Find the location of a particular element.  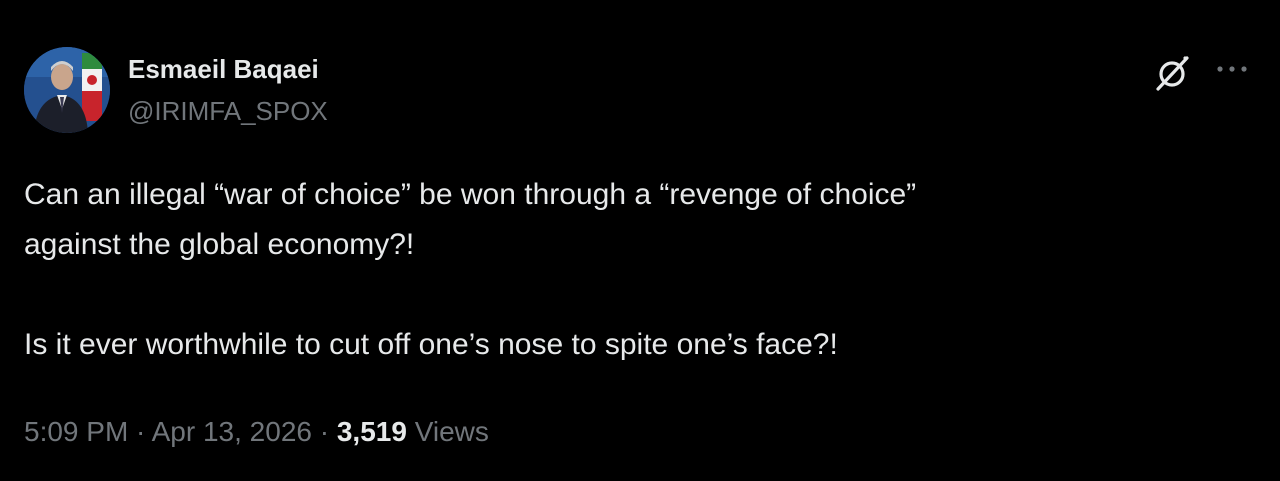

tweet-time: 5:09 PM is located at coordinates (76, 431).